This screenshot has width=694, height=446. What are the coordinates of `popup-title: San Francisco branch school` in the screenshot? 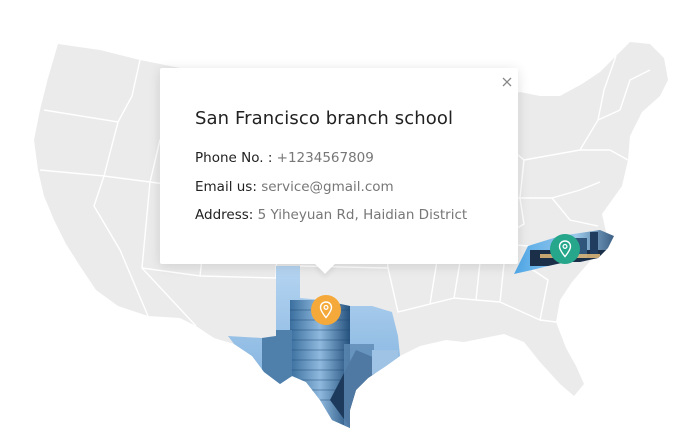 It's located at (324, 118).